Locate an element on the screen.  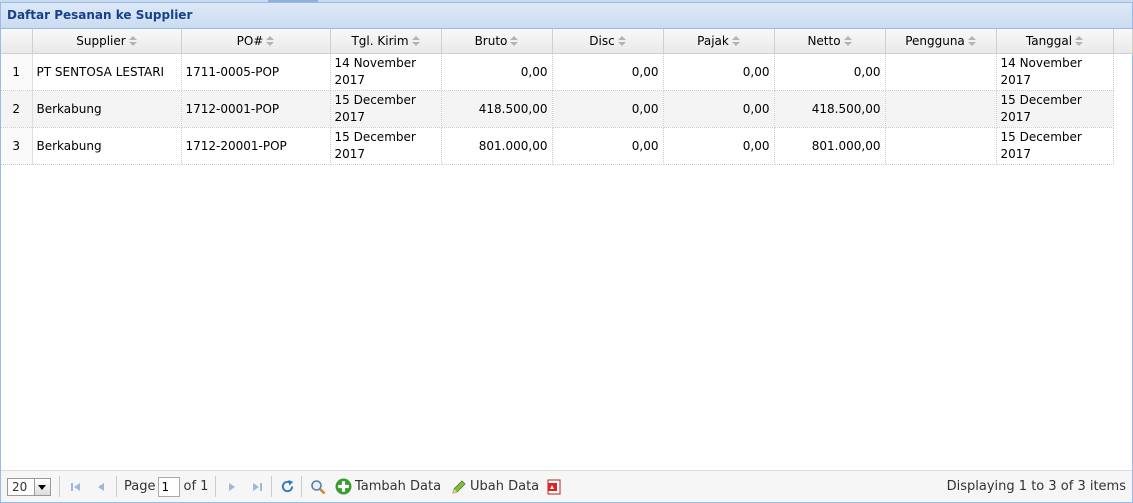
display-info: Displaying 1 to 3 of 3 items is located at coordinates (1036, 486).